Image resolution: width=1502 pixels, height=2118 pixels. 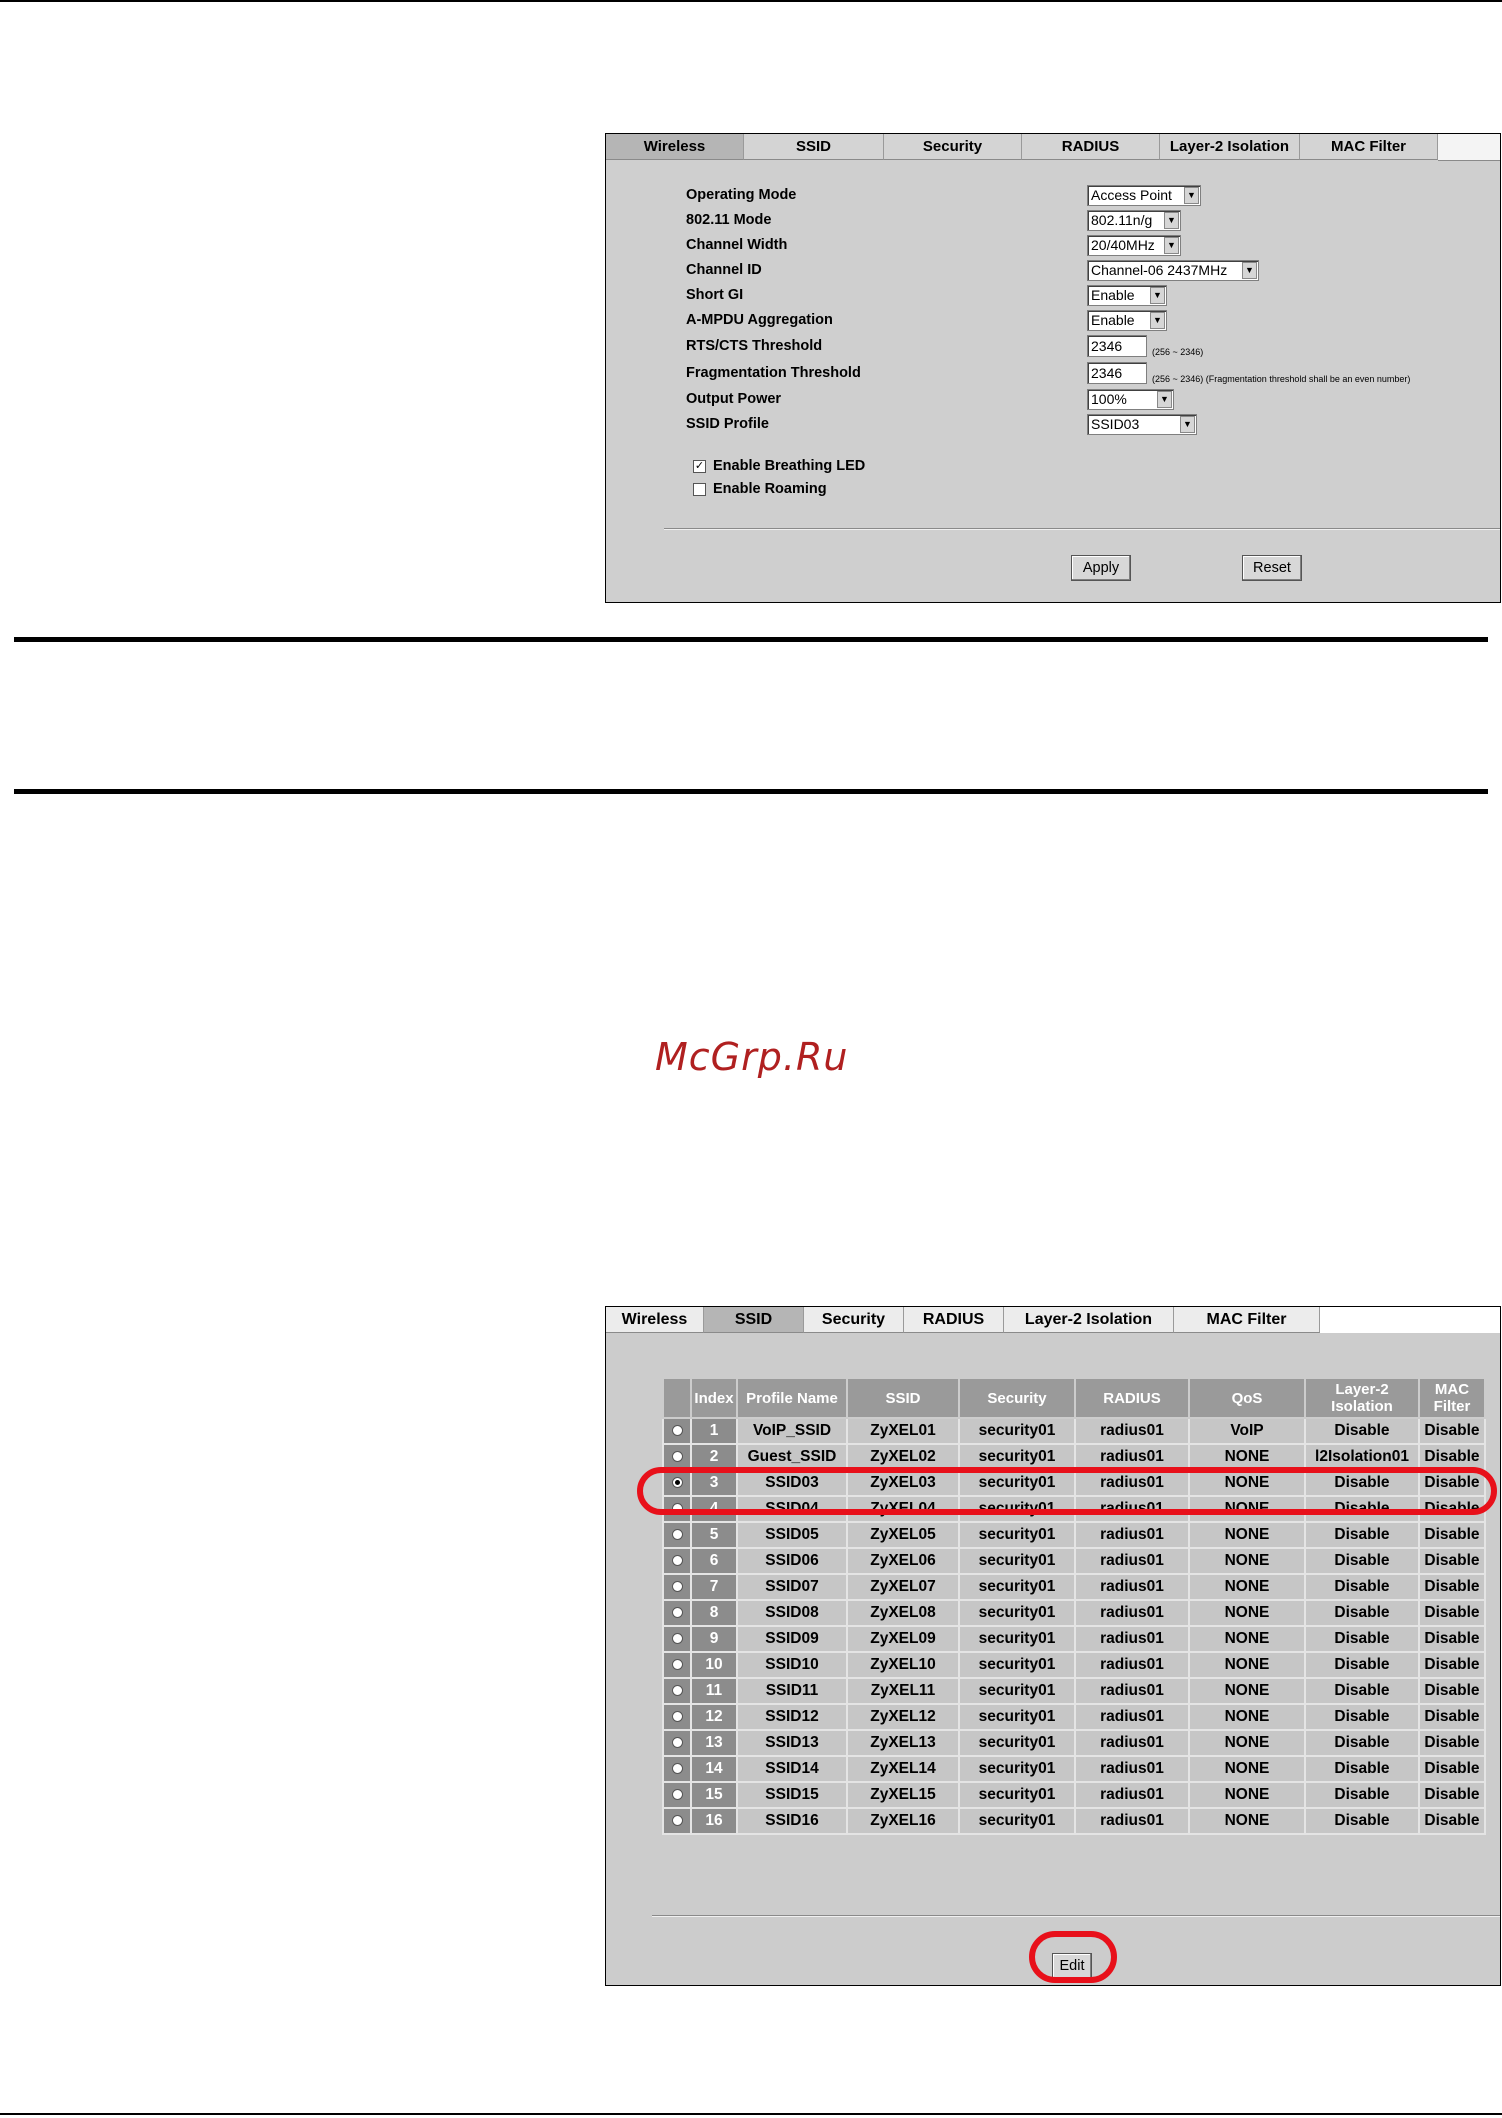 I want to click on short-gi-value: Enable, so click(x=1113, y=295).